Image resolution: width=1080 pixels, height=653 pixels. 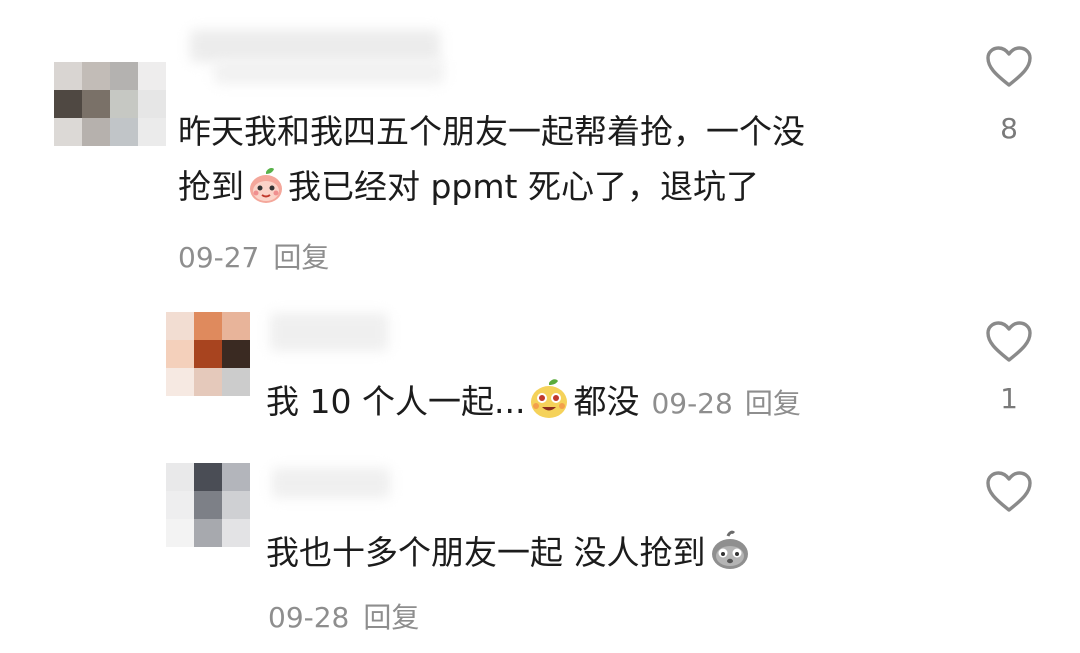 I want to click on peach-emoji, so click(x=266, y=194).